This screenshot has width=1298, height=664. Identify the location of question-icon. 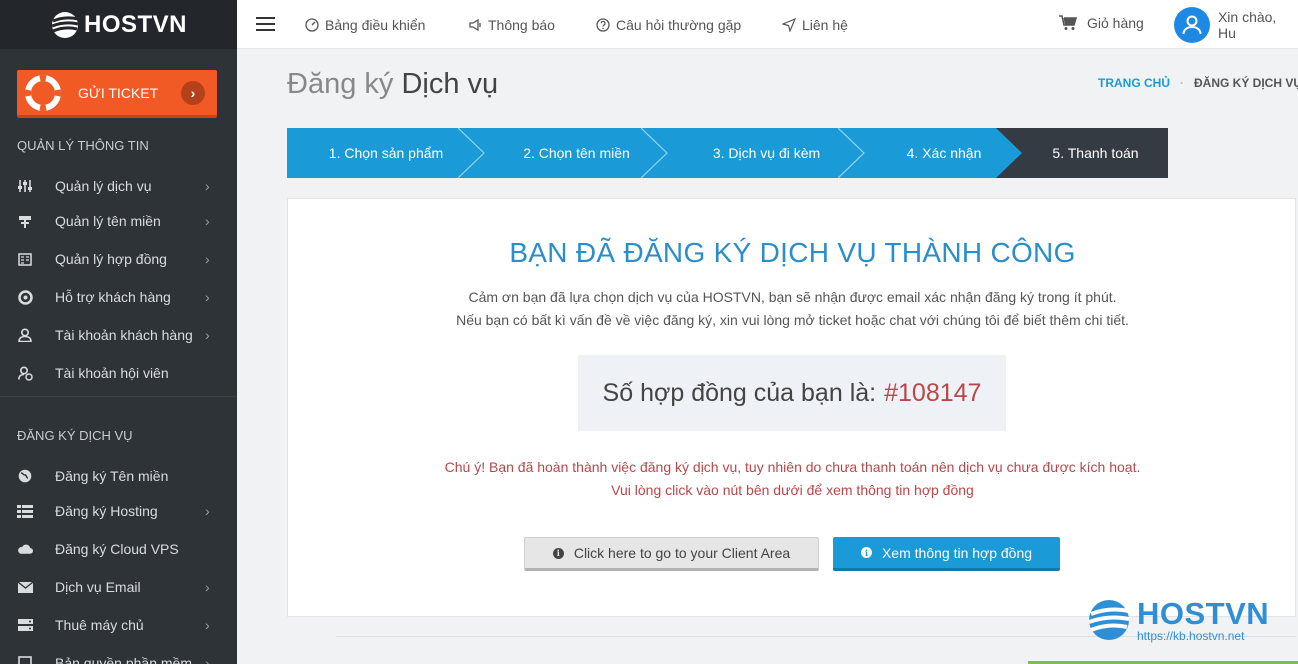
(603, 25).